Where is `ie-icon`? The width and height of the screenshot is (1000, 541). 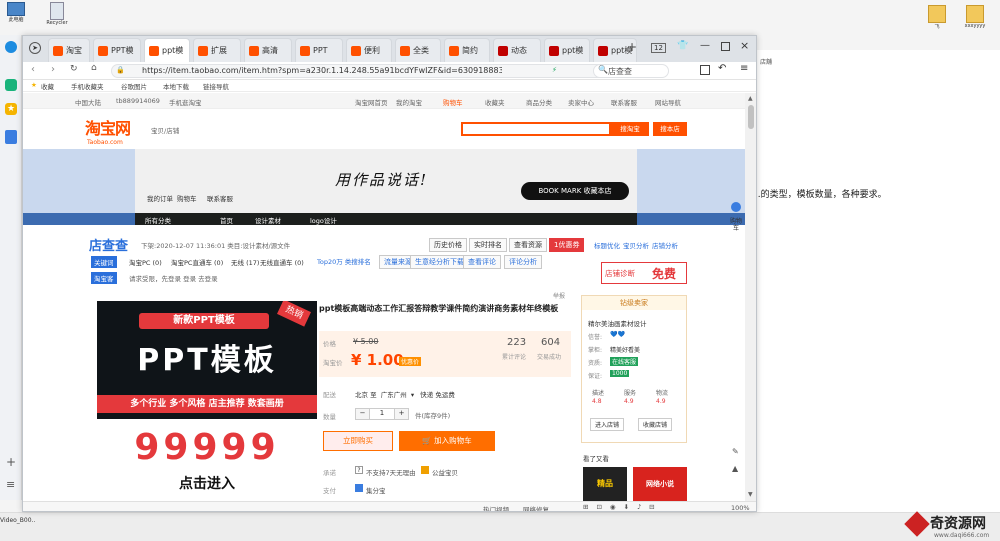
ie-icon is located at coordinates (11, 47).